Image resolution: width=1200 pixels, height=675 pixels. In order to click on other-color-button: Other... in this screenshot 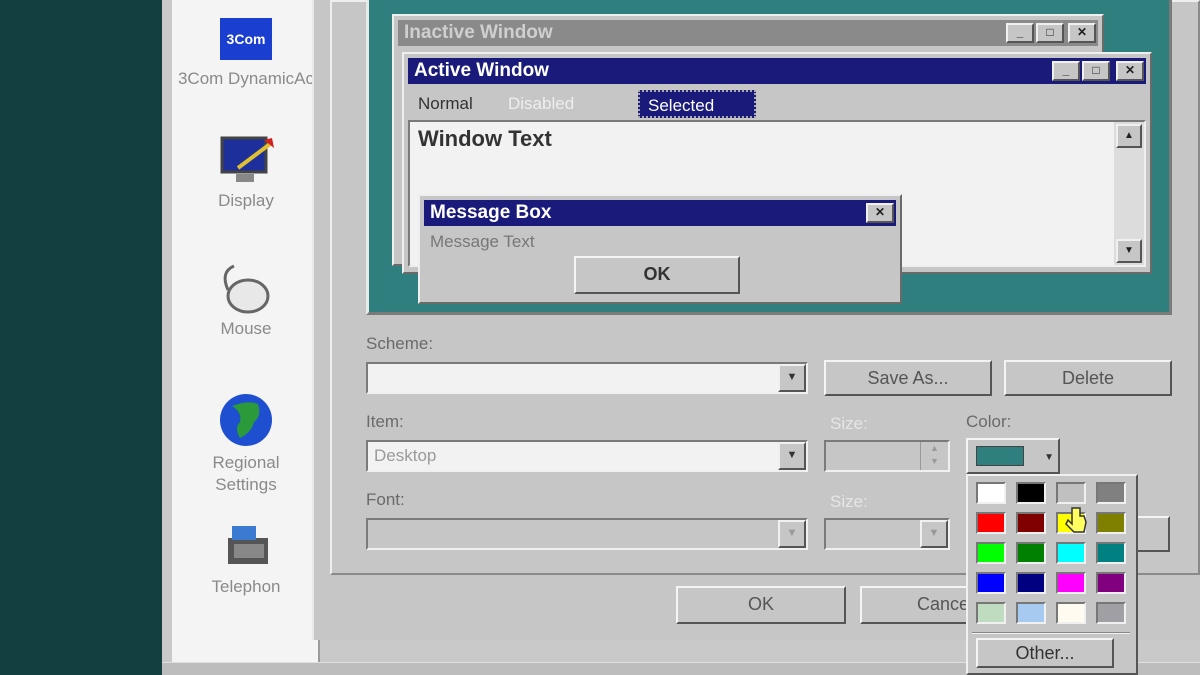, I will do `click(1045, 653)`.